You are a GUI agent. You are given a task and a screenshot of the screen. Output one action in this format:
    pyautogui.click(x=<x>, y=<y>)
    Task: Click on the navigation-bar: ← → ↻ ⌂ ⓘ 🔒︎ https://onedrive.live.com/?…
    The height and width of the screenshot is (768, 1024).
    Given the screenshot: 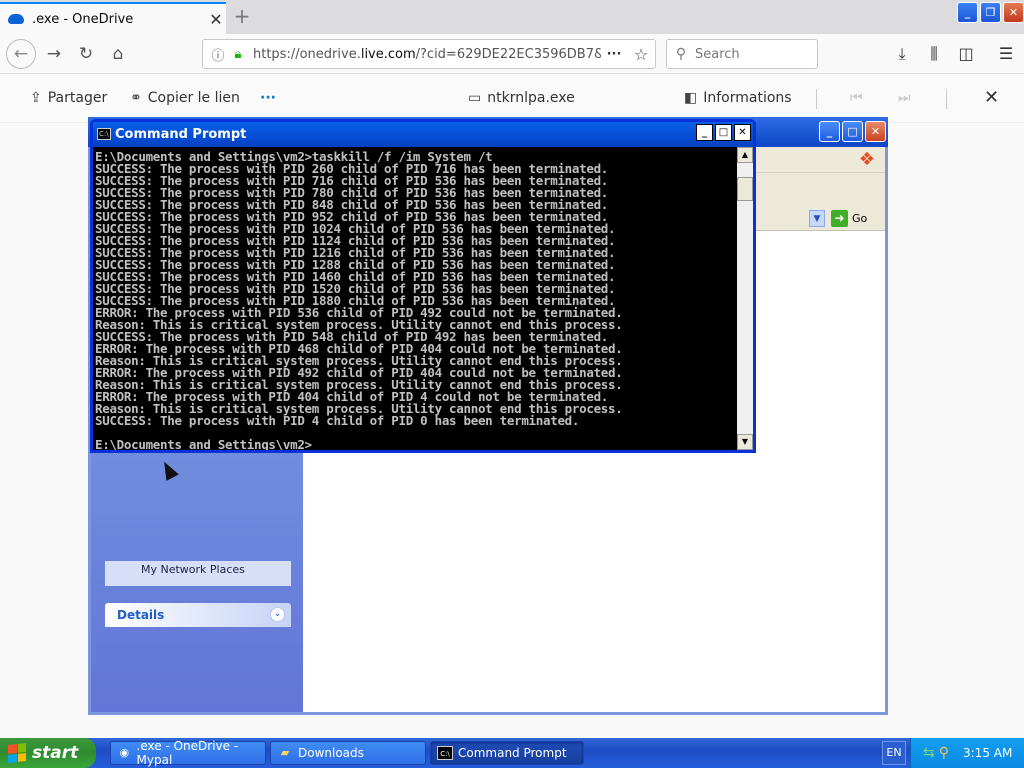 What is the action you would take?
    pyautogui.click(x=512, y=54)
    